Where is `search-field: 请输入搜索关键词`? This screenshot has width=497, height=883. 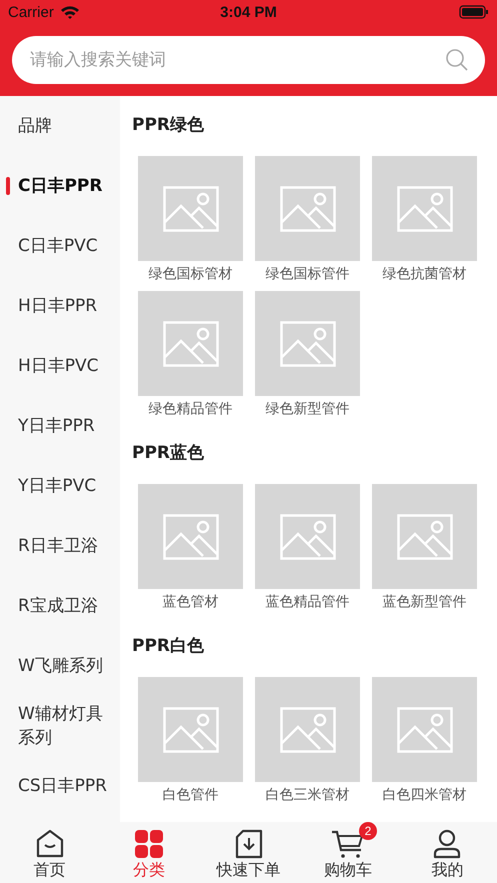 search-field: 请输入搜索关键词 is located at coordinates (236, 60).